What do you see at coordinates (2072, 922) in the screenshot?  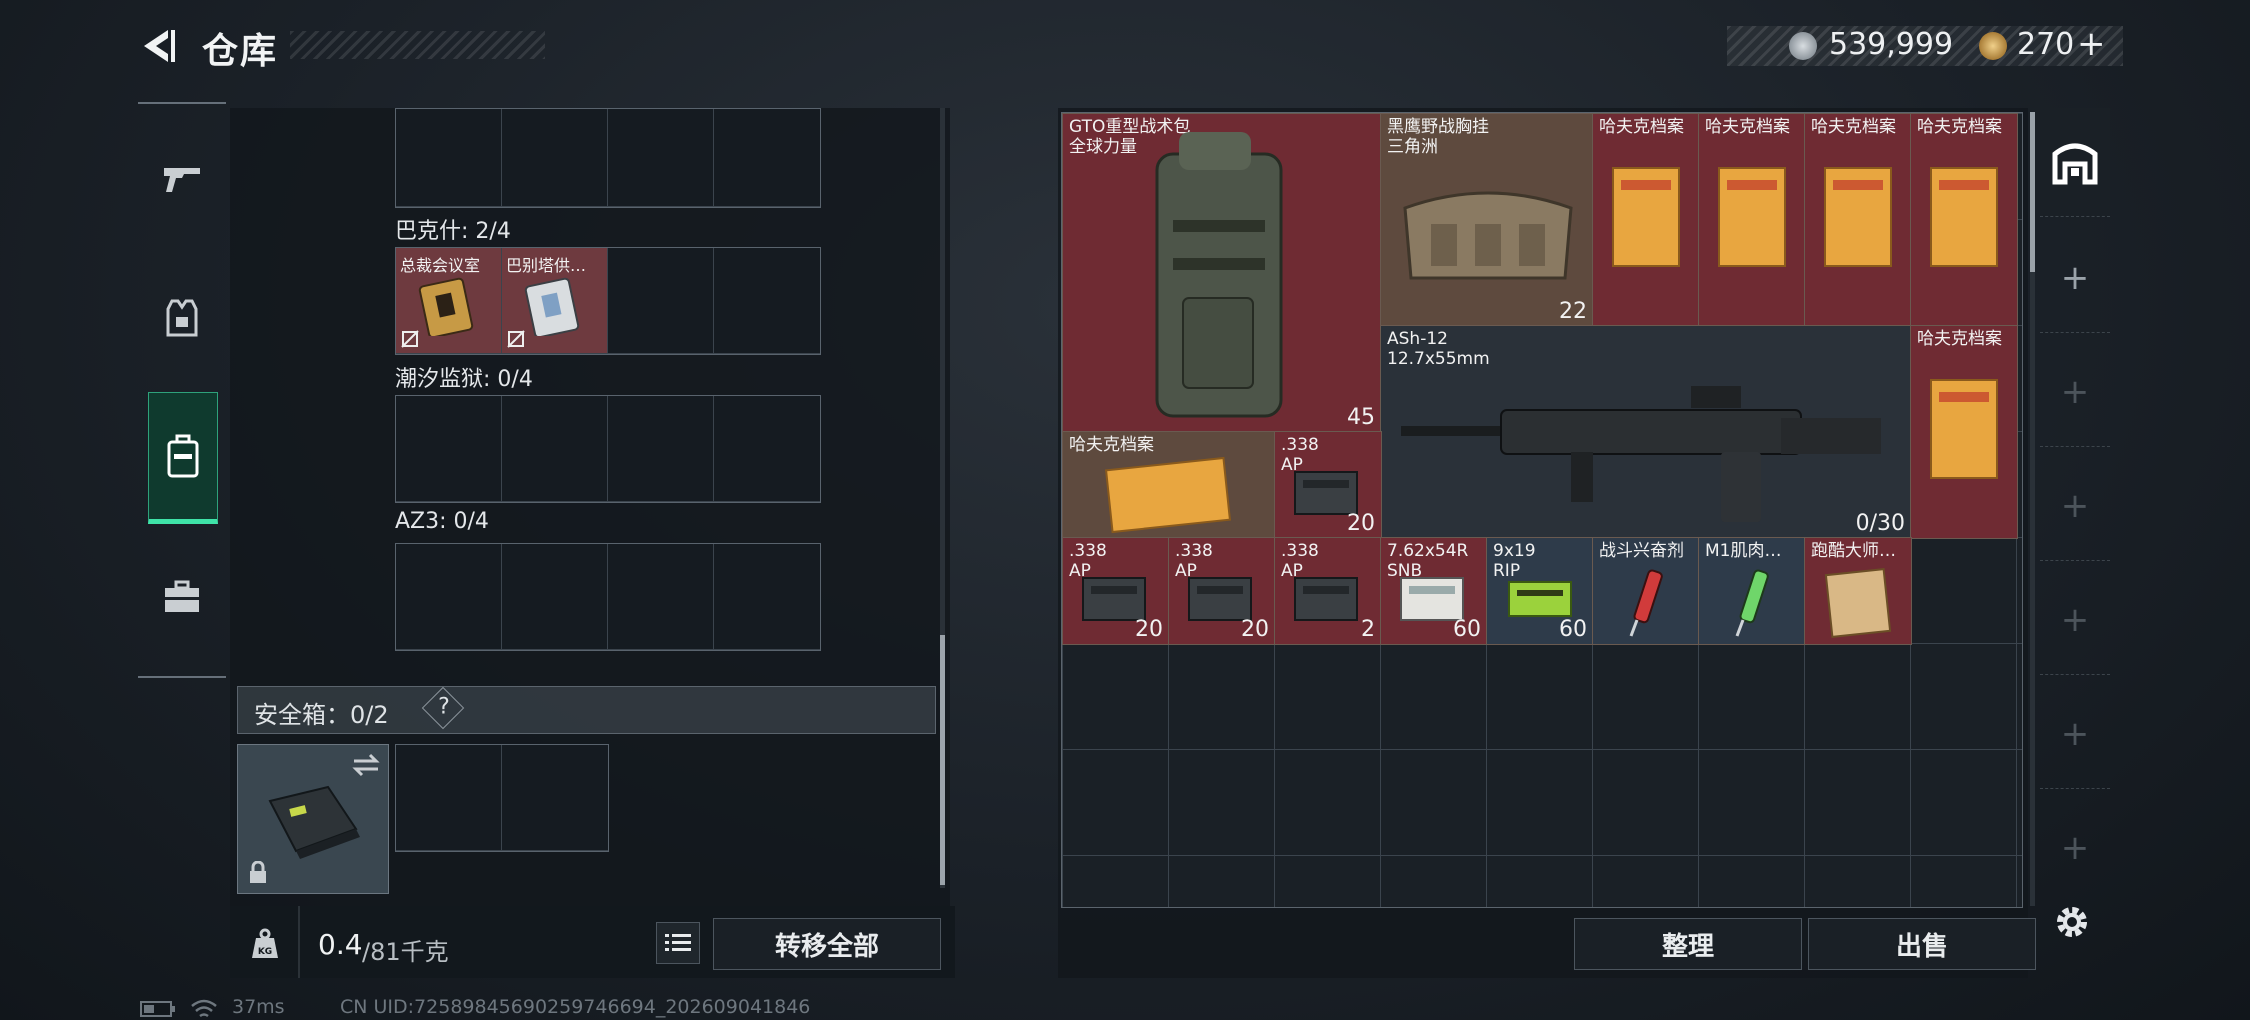 I see `settings-gear-icon` at bounding box center [2072, 922].